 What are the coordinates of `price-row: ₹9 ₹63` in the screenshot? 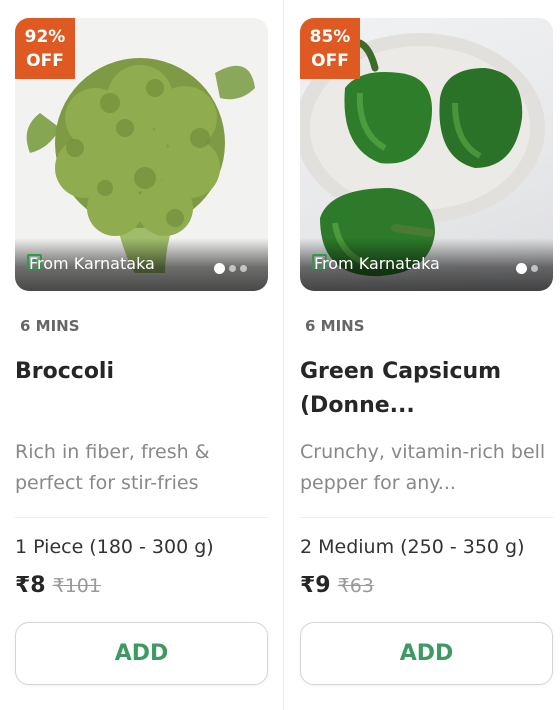 It's located at (337, 585).